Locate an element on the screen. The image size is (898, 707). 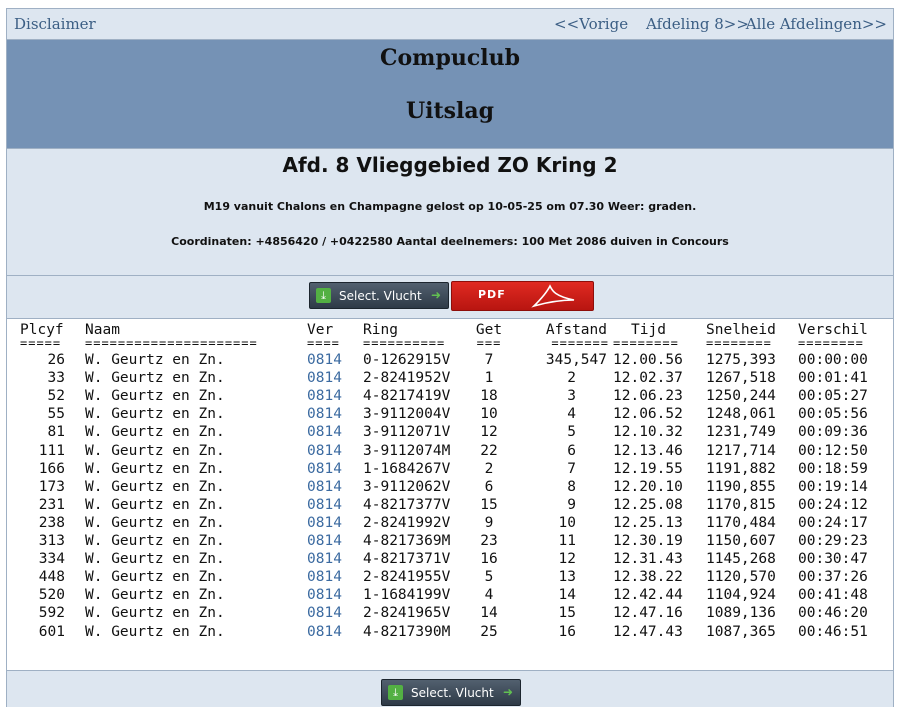
cell-ring: 2-8241965V is located at coordinates (407, 613).